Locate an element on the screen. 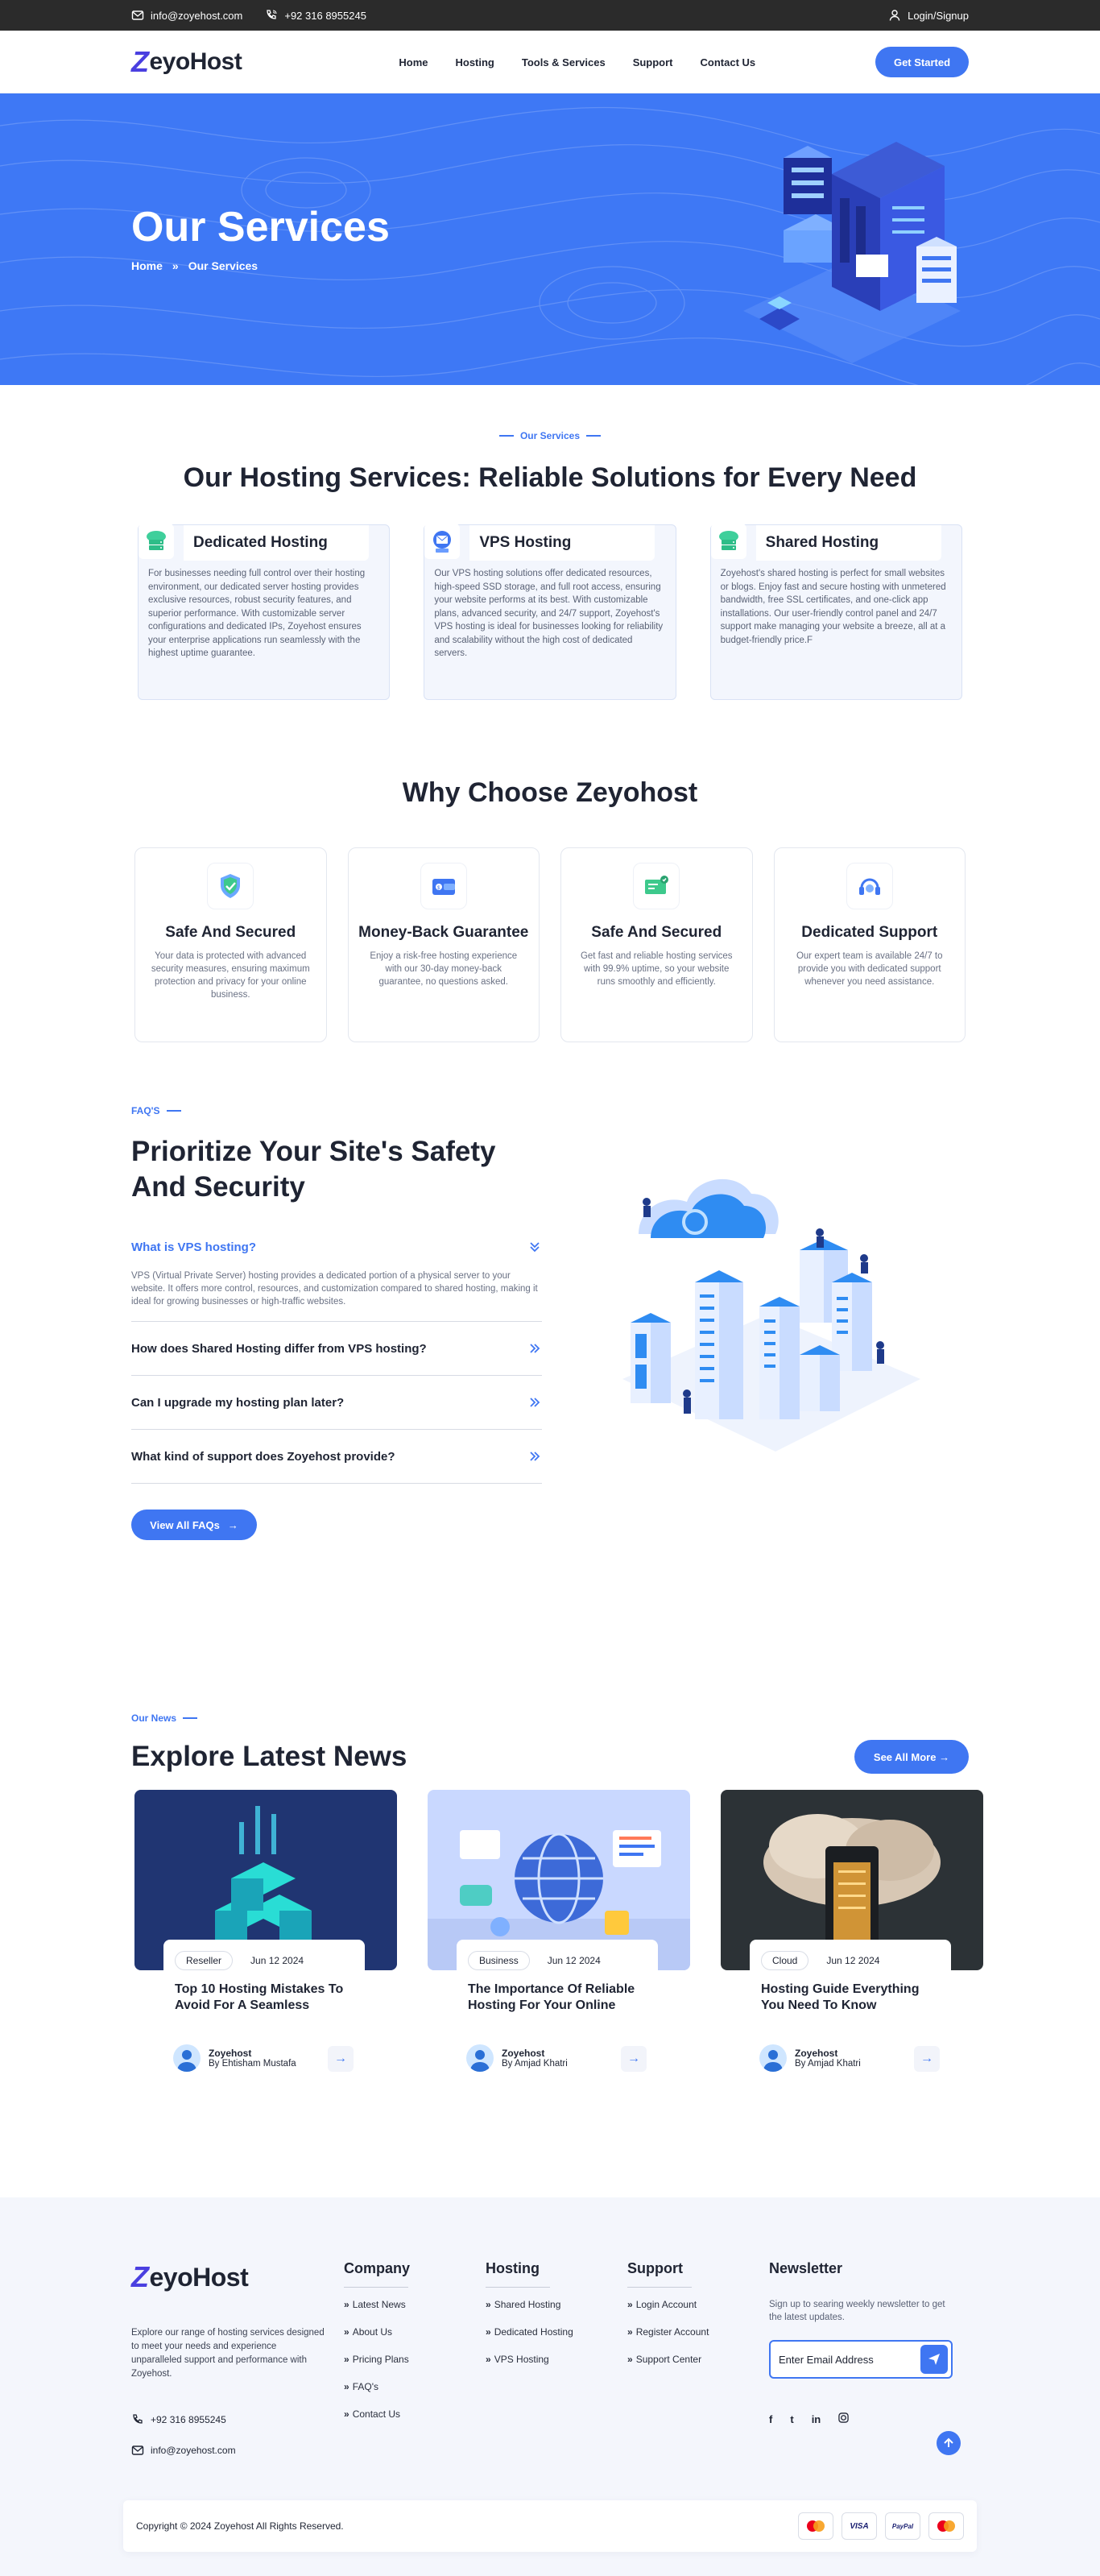 This screenshot has width=1100, height=2576. footer-link-about: About Us is located at coordinates (415, 2332).